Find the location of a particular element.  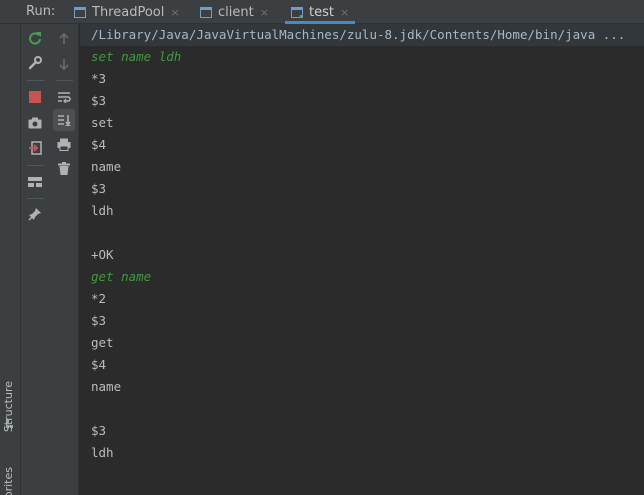

structure-tool-button: Structure is located at coordinates (8, 406).